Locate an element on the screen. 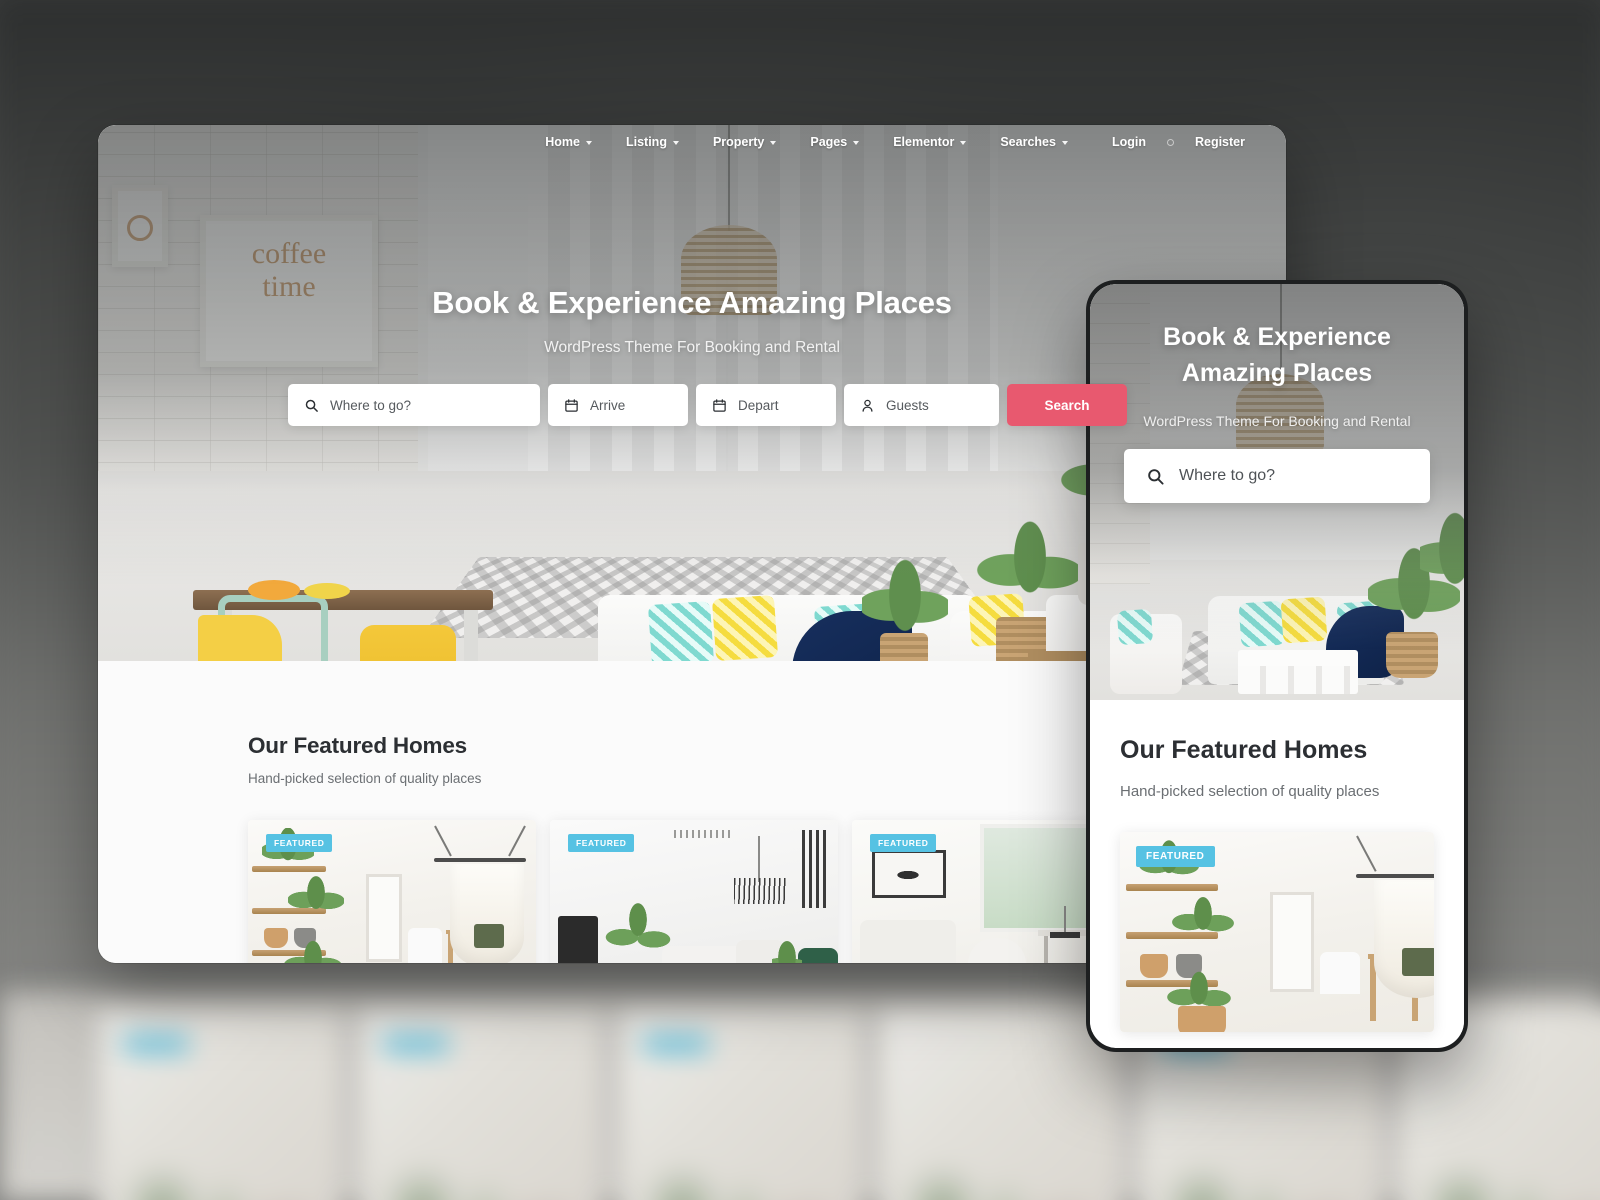 The height and width of the screenshot is (1200, 1600). mobile-where-to-go-field: Where to go? is located at coordinates (1277, 476).